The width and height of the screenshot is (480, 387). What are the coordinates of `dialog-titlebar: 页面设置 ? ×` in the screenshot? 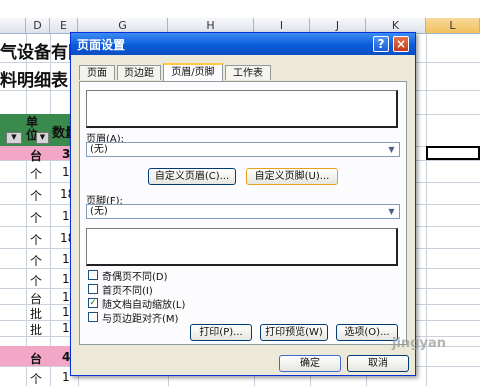 It's located at (243, 44).